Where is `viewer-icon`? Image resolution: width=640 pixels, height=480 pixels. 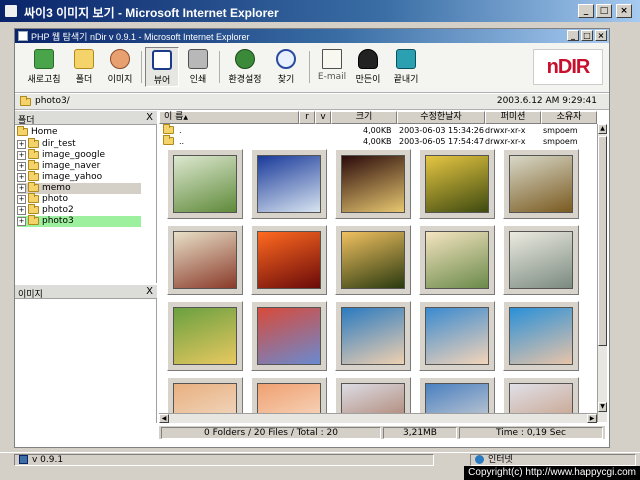
viewer-icon is located at coordinates (162, 60).